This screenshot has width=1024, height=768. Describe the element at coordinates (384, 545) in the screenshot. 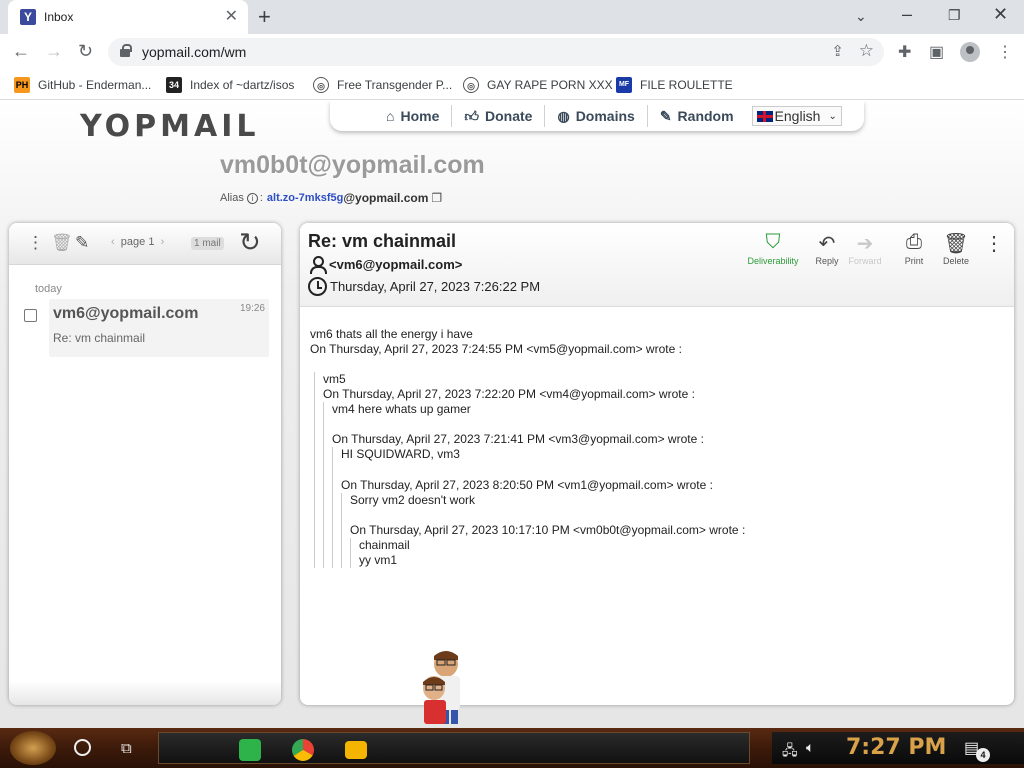

I see `body-line: chainmail` at that location.